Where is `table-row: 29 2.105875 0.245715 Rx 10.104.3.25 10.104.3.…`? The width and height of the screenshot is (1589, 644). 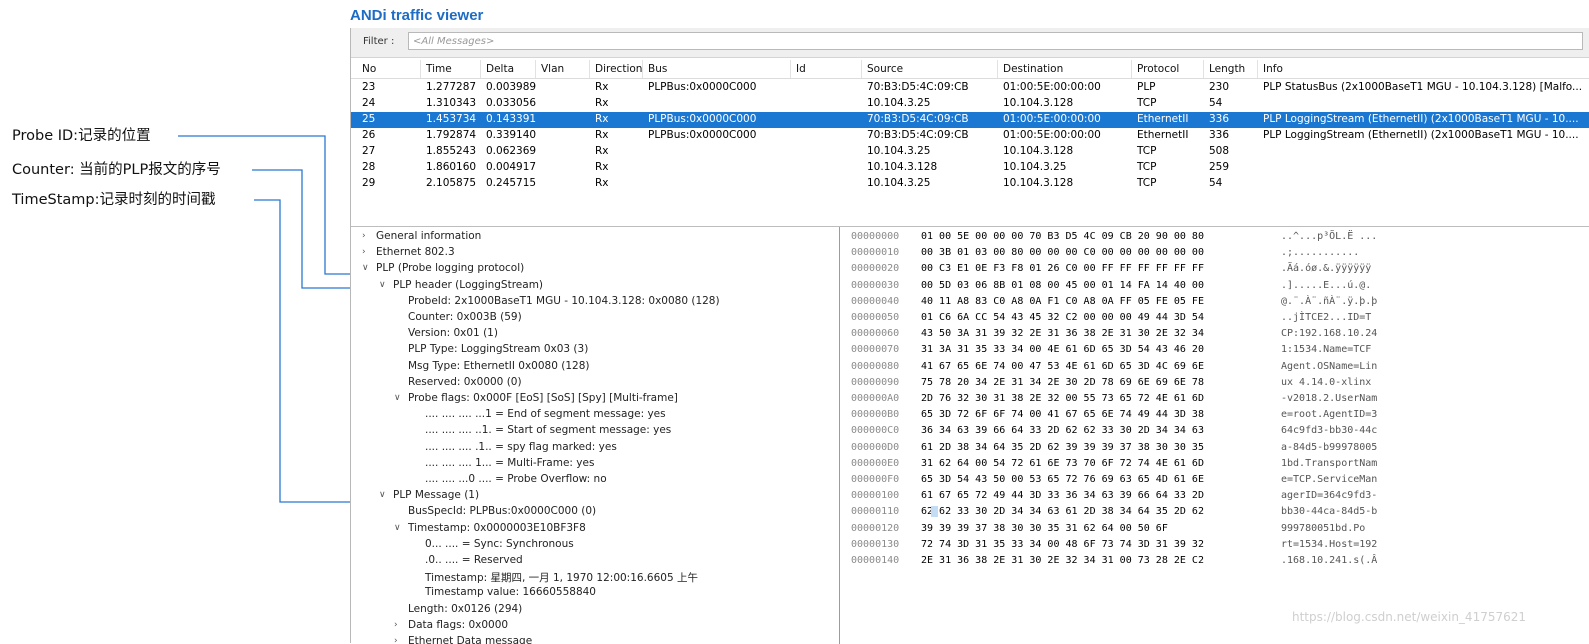 table-row: 29 2.105875 0.245715 Rx 10.104.3.25 10.104.3.… is located at coordinates (970, 184).